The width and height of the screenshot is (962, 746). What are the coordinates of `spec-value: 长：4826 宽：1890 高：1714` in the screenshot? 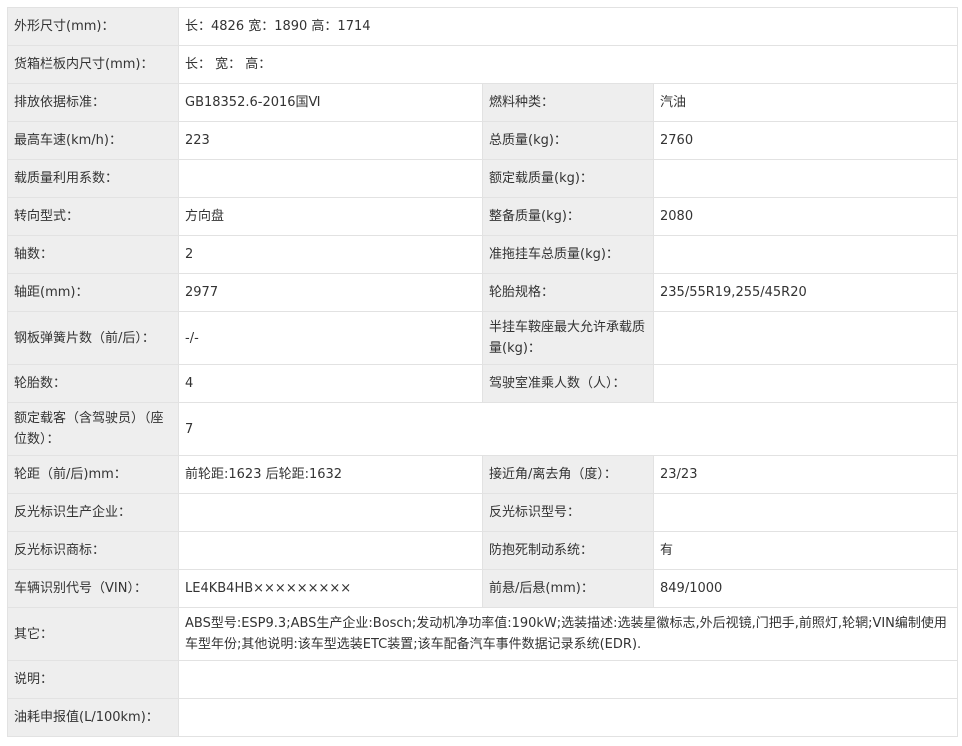 It's located at (568, 26).